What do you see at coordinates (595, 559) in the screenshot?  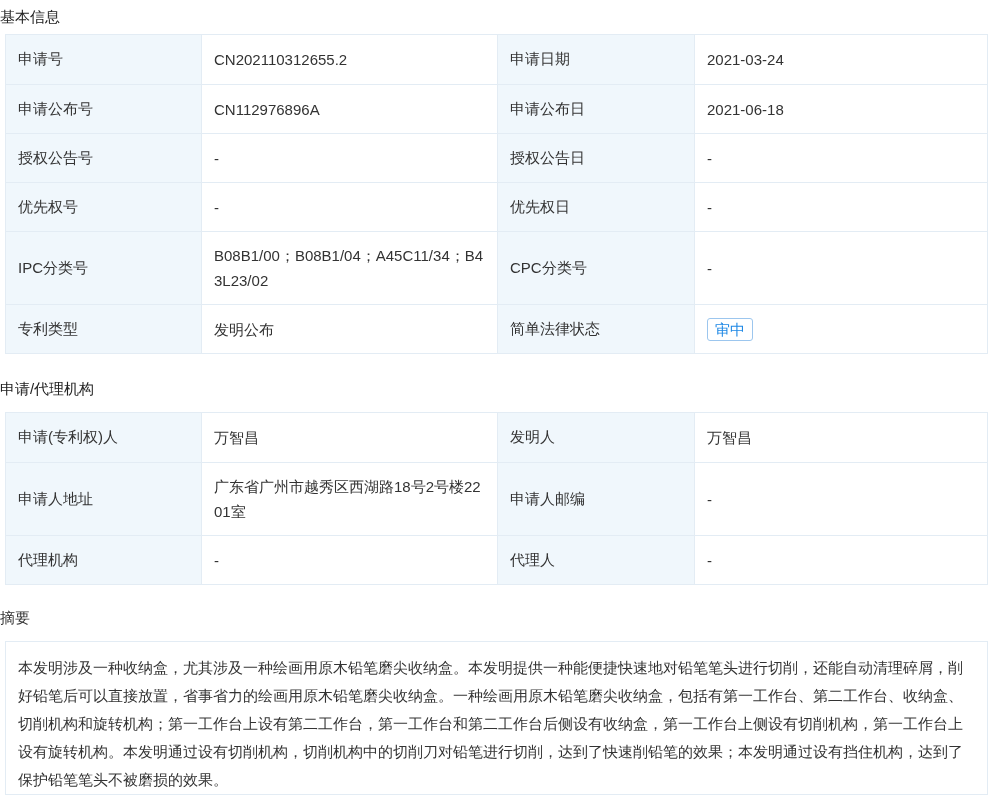 I see `label-cell: 代理人` at bounding box center [595, 559].